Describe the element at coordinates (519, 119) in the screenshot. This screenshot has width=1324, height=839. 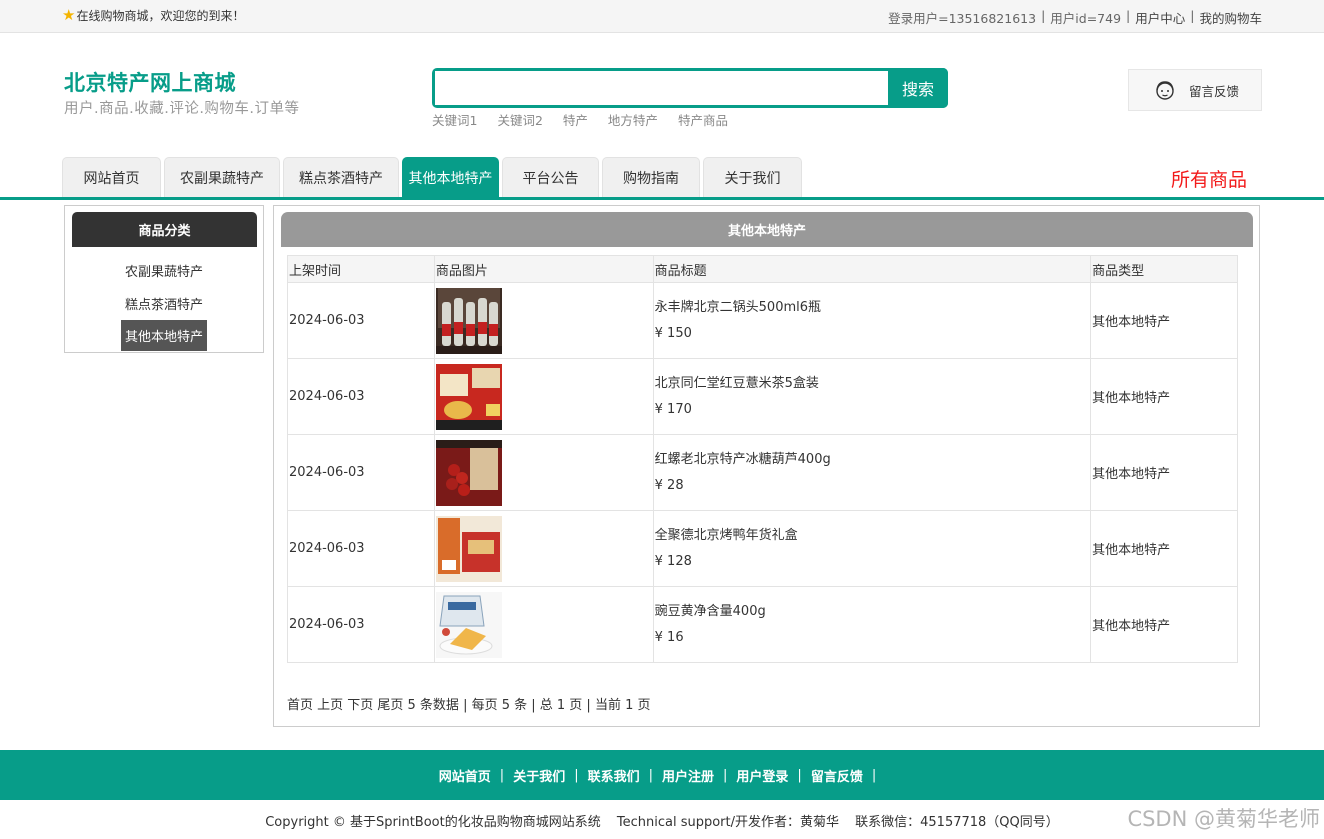
I see `keyword-link: 关键词2` at that location.